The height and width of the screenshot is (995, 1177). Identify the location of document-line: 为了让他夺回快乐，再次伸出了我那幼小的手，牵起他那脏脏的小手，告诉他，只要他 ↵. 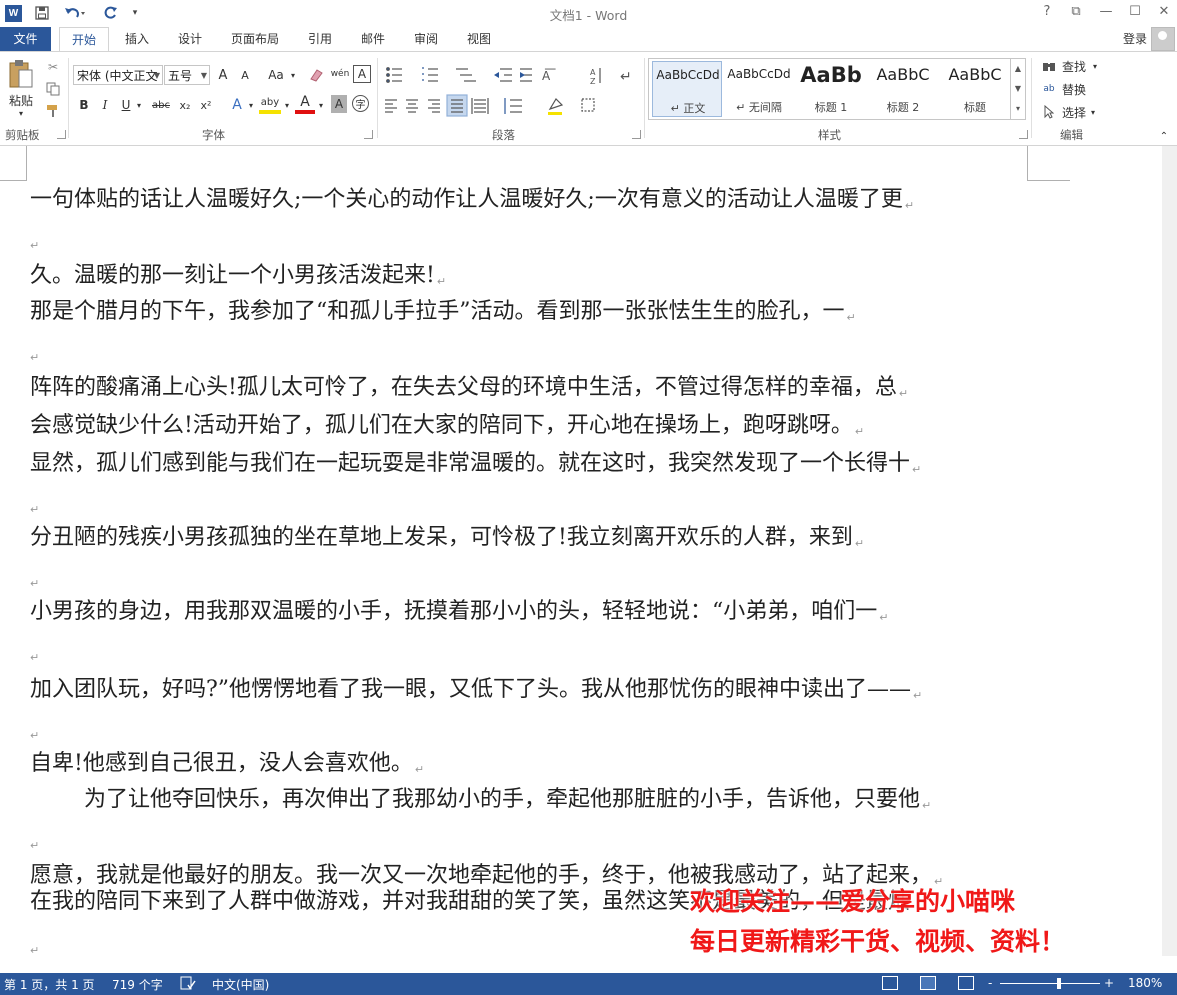
(507, 803).